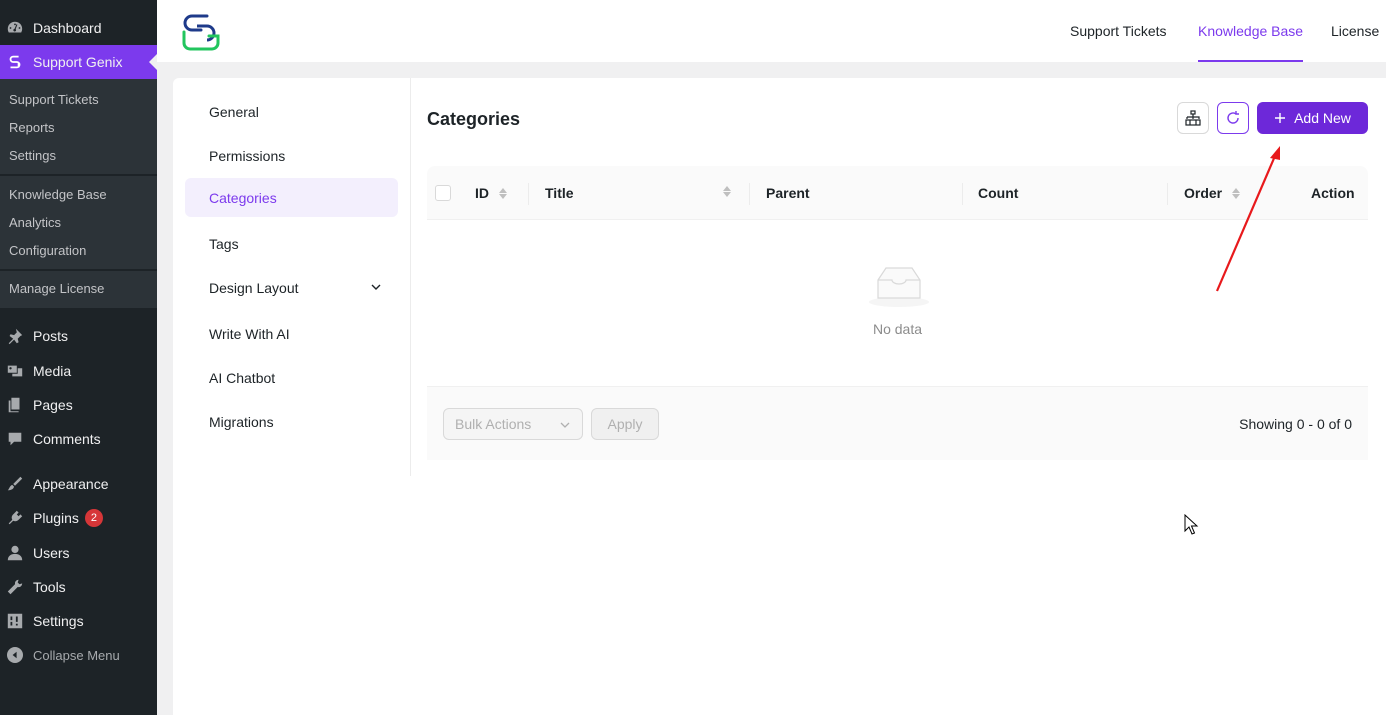 The image size is (1386, 715). Describe the element at coordinates (15, 405) in the screenshot. I see `pages-icon` at that location.